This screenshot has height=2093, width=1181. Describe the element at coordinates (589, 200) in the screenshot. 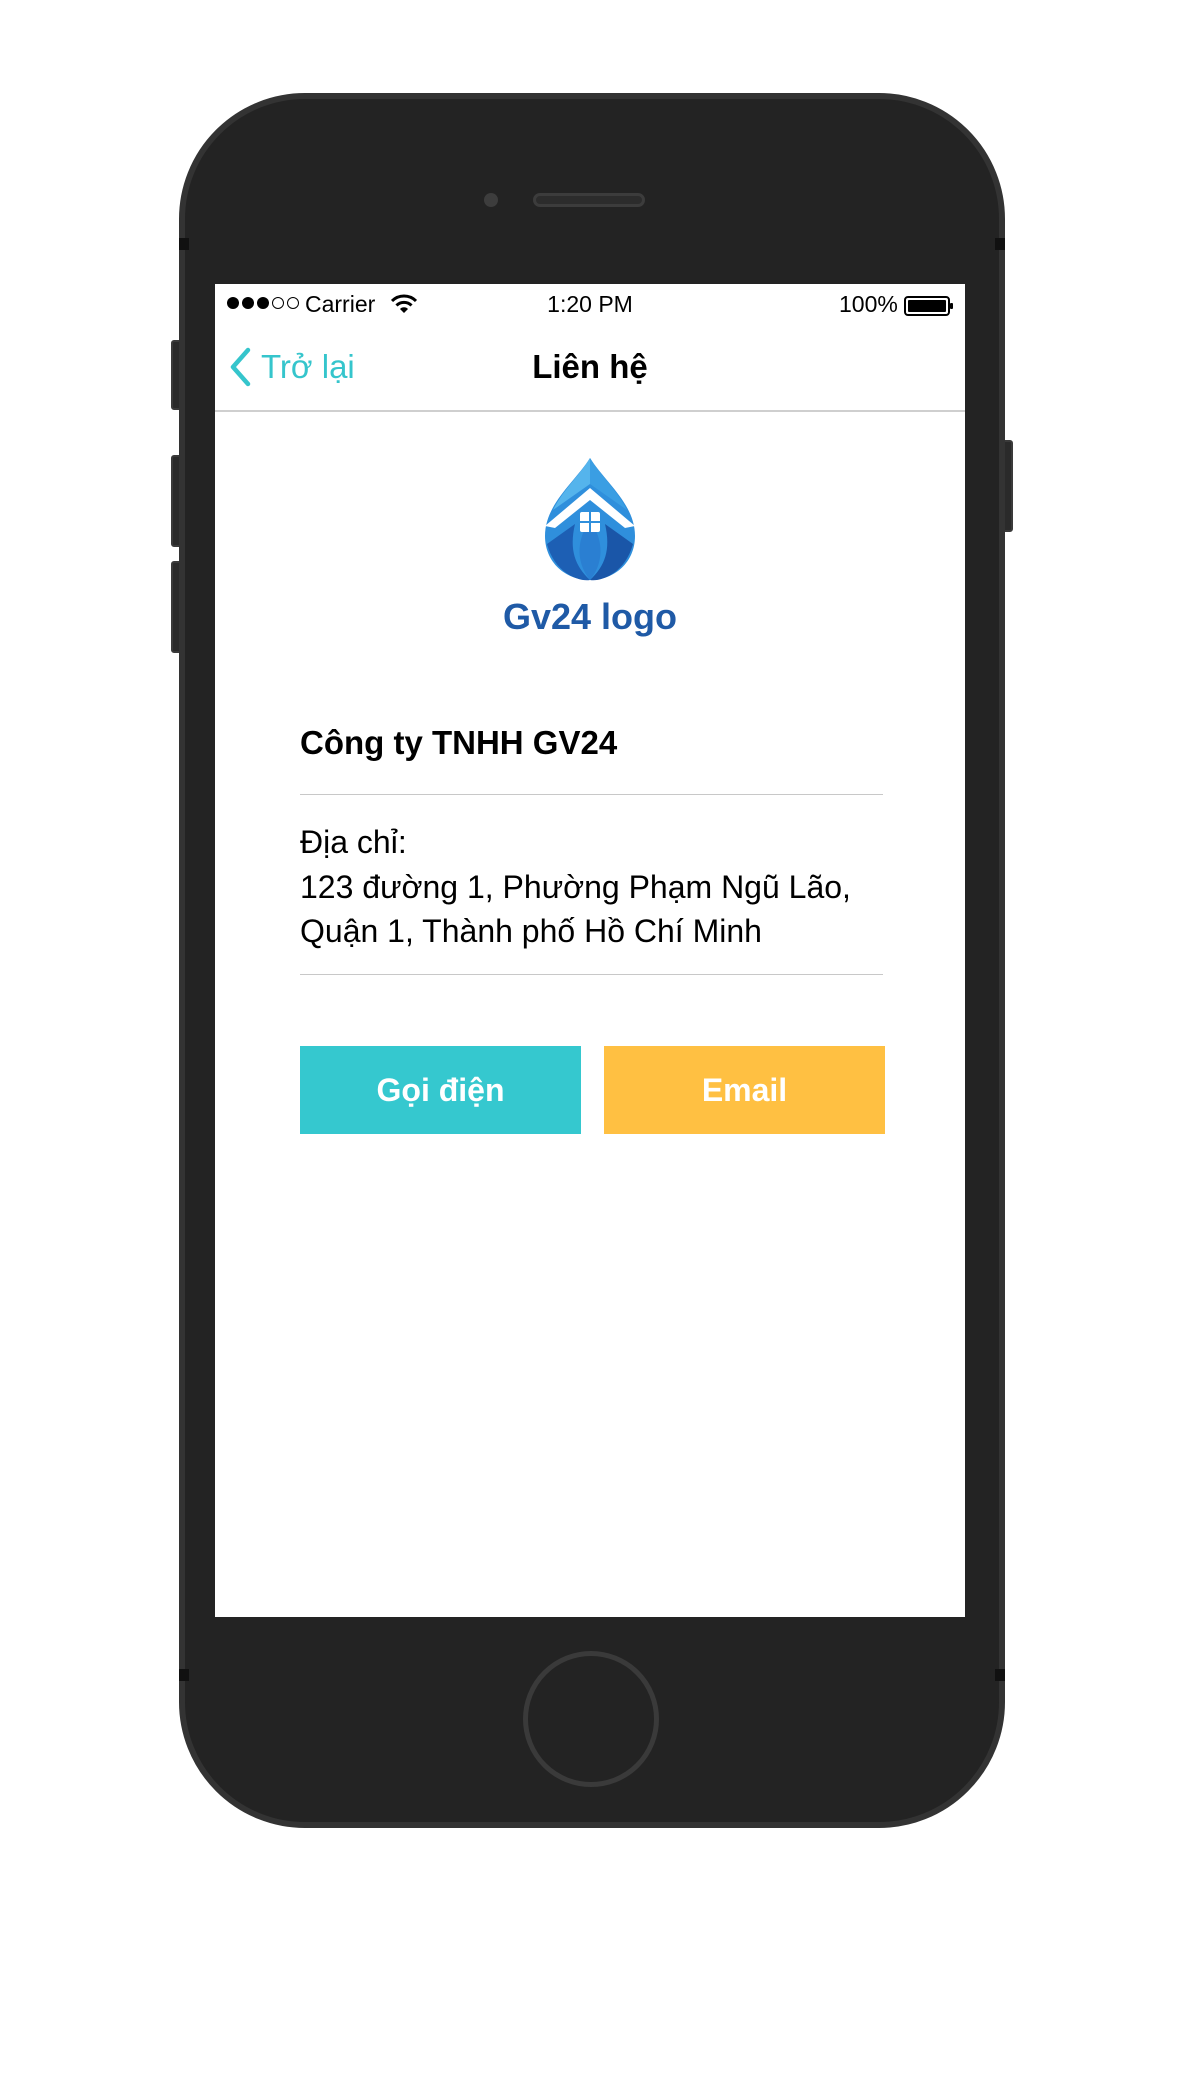

I see `earpiece-speaker` at that location.